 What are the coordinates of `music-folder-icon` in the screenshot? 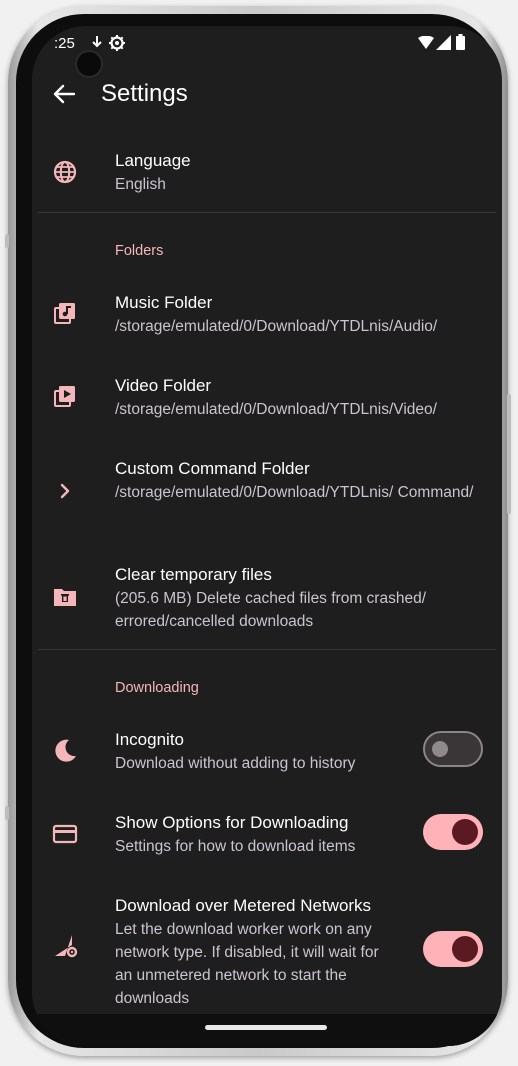 It's located at (64, 313).